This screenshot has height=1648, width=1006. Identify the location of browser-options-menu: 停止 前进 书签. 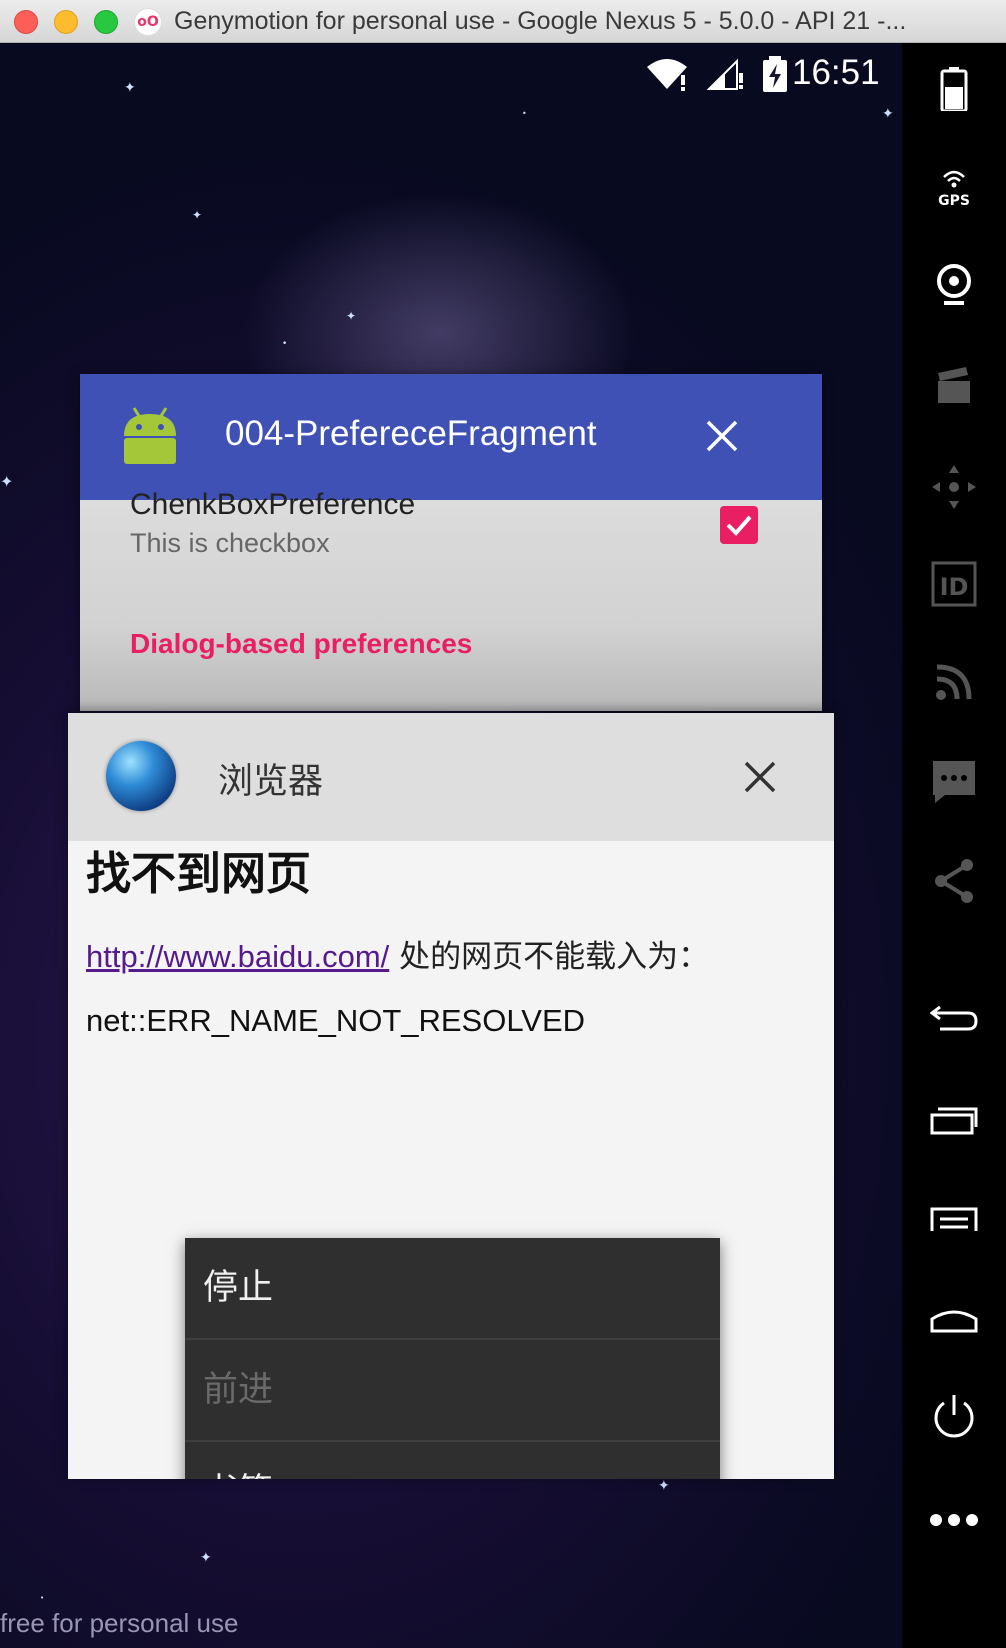
(452, 1358).